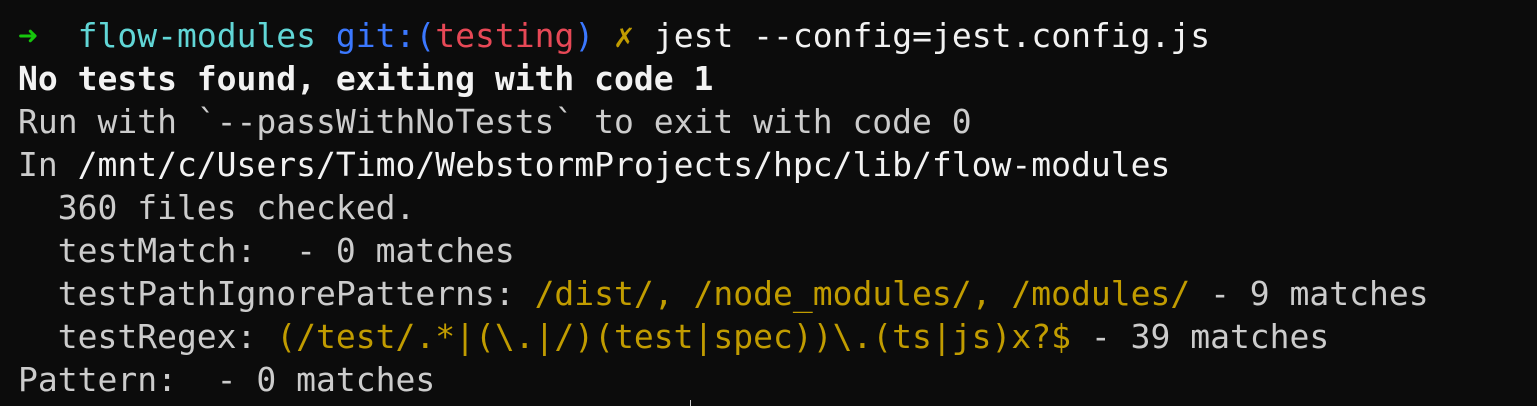  What do you see at coordinates (28, 35) in the screenshot?
I see `prompt-arrow-icon: ➜` at bounding box center [28, 35].